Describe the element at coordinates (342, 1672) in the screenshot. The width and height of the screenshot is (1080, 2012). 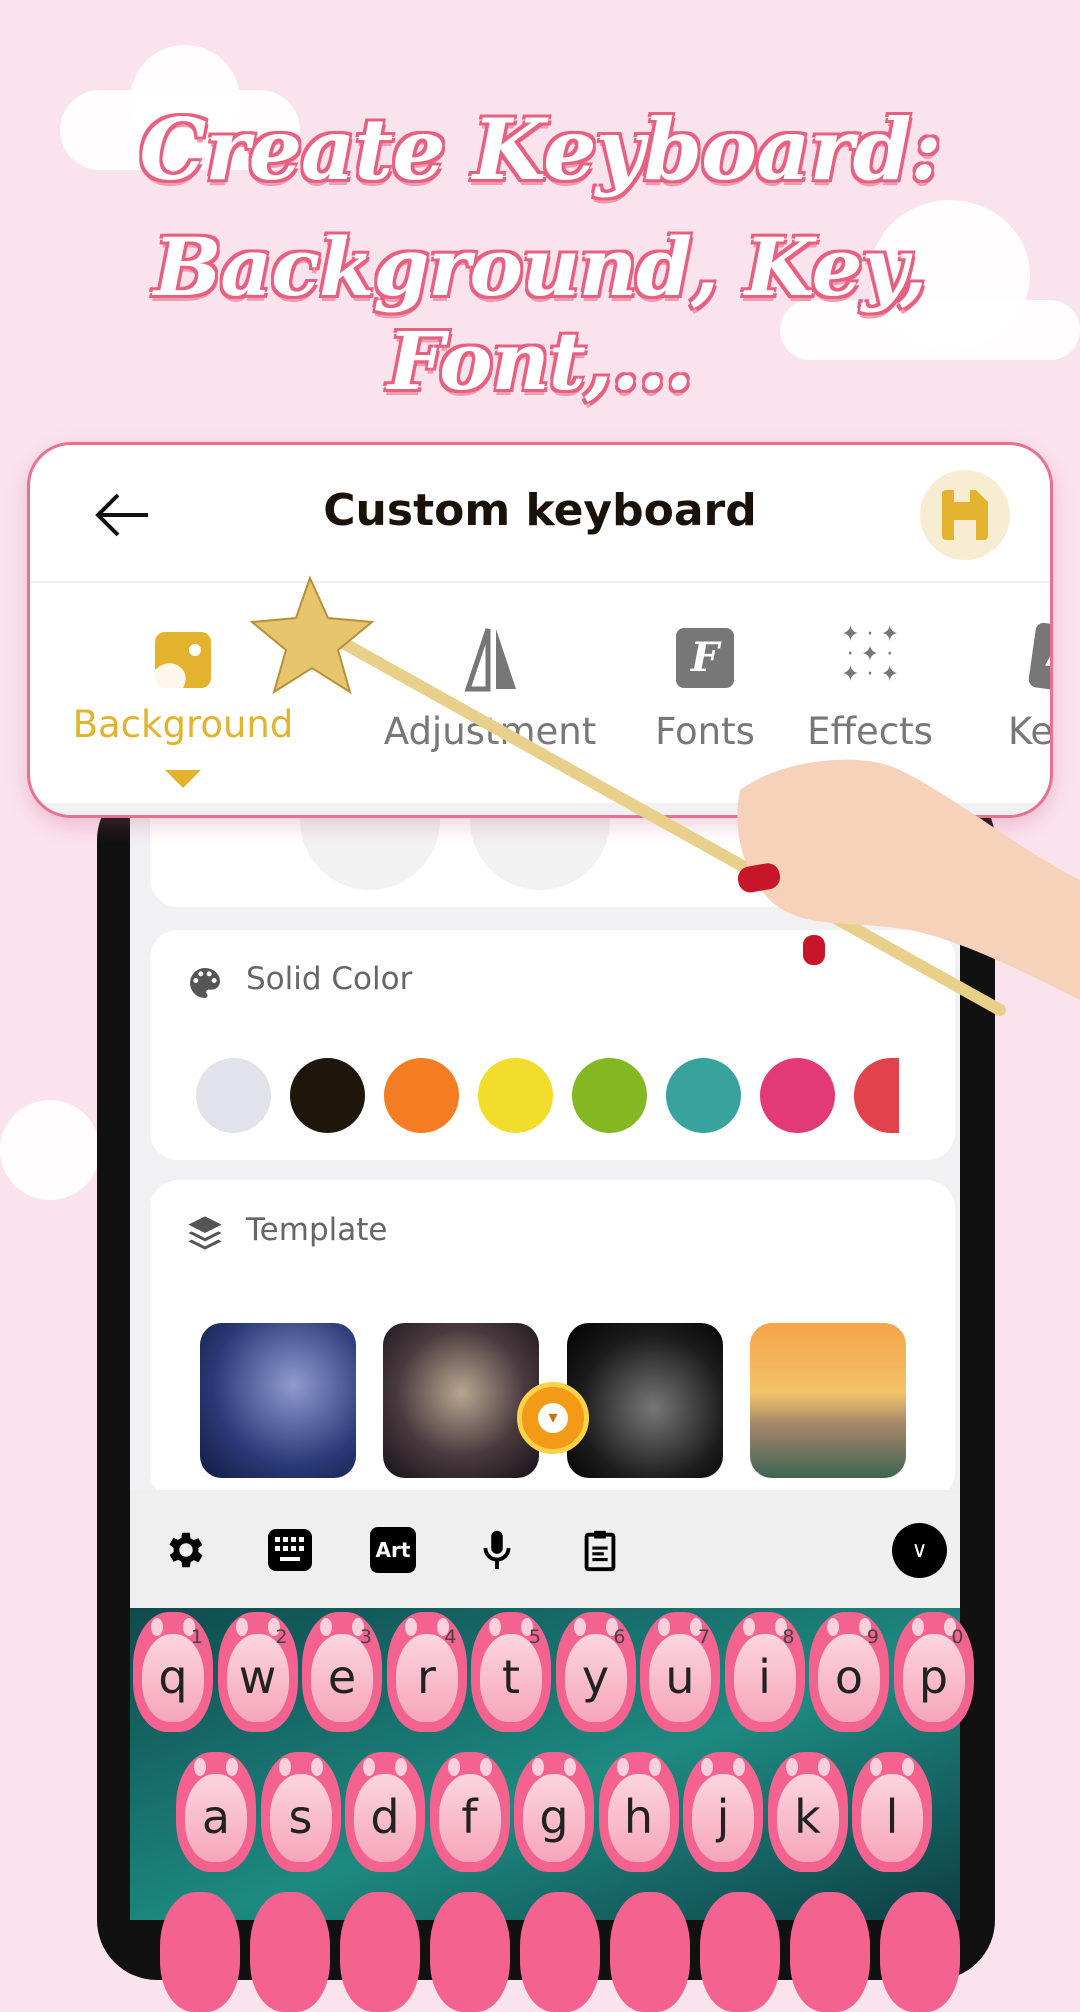
I see `key-e: 3e` at that location.